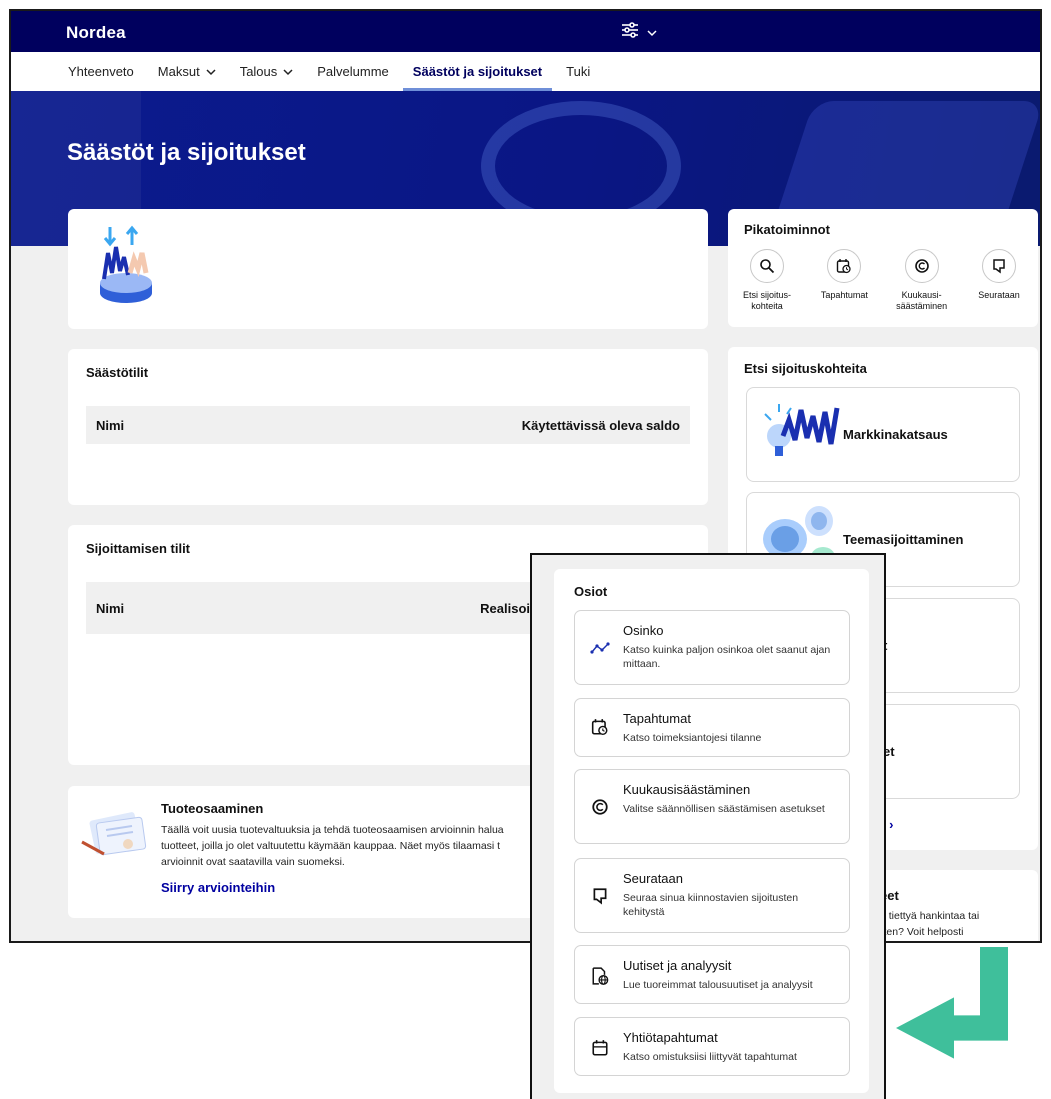  I want to click on search-icon, so click(767, 266).